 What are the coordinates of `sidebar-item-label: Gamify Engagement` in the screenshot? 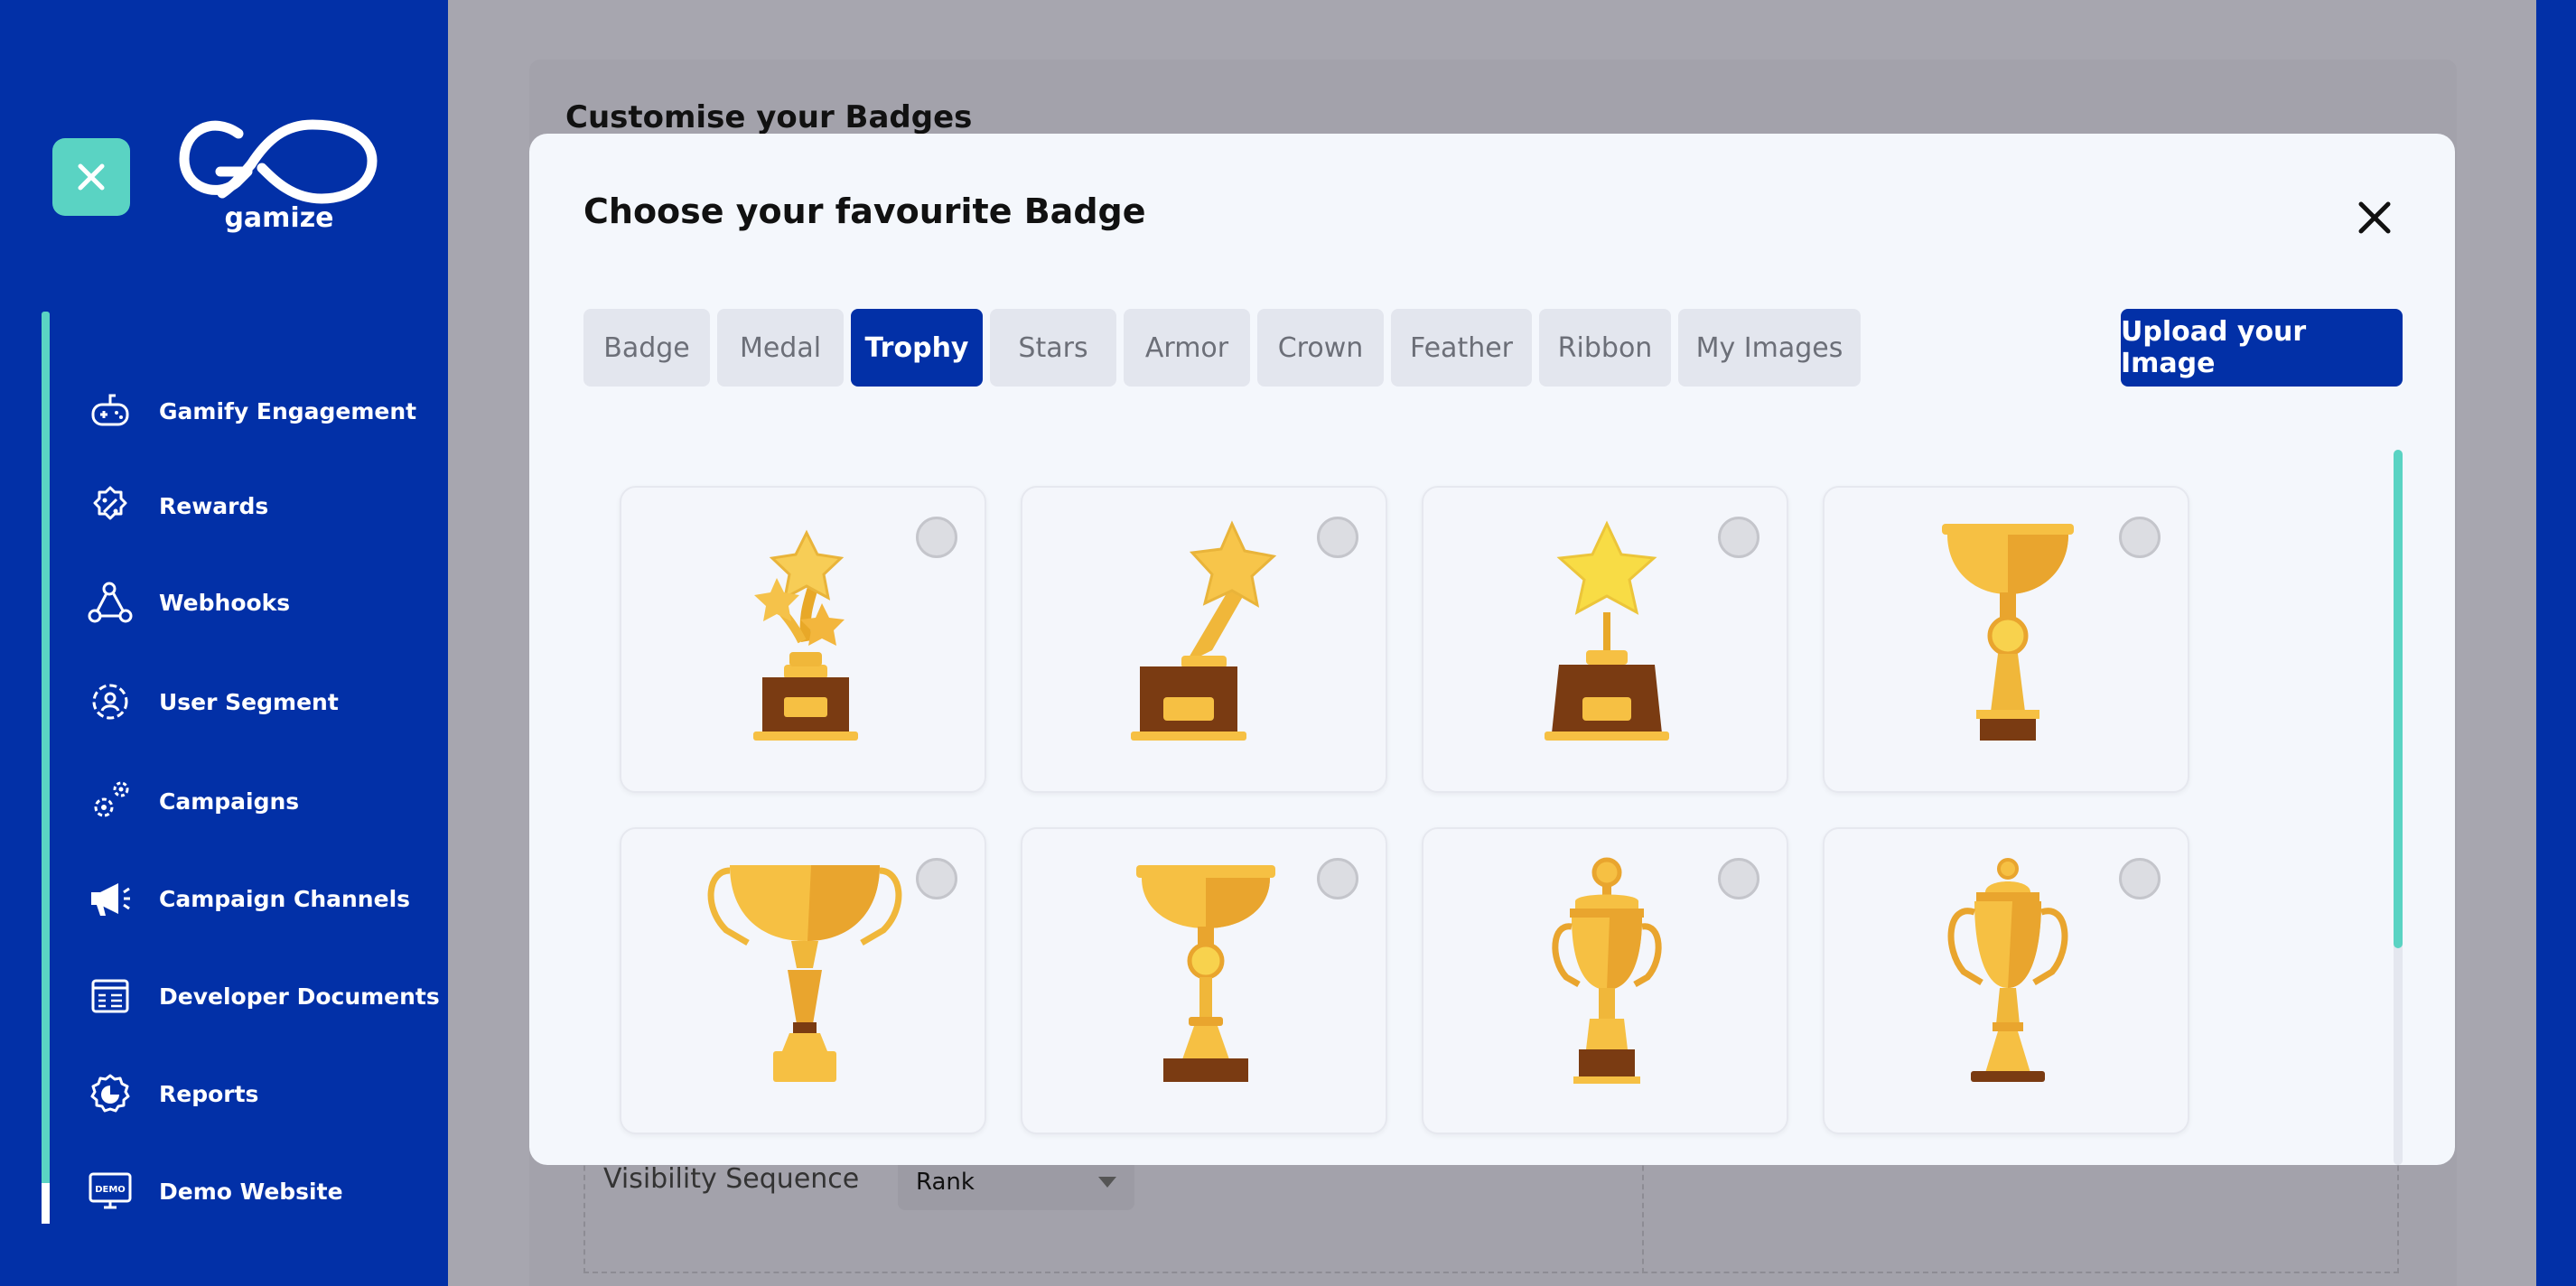 It's located at (288, 410).